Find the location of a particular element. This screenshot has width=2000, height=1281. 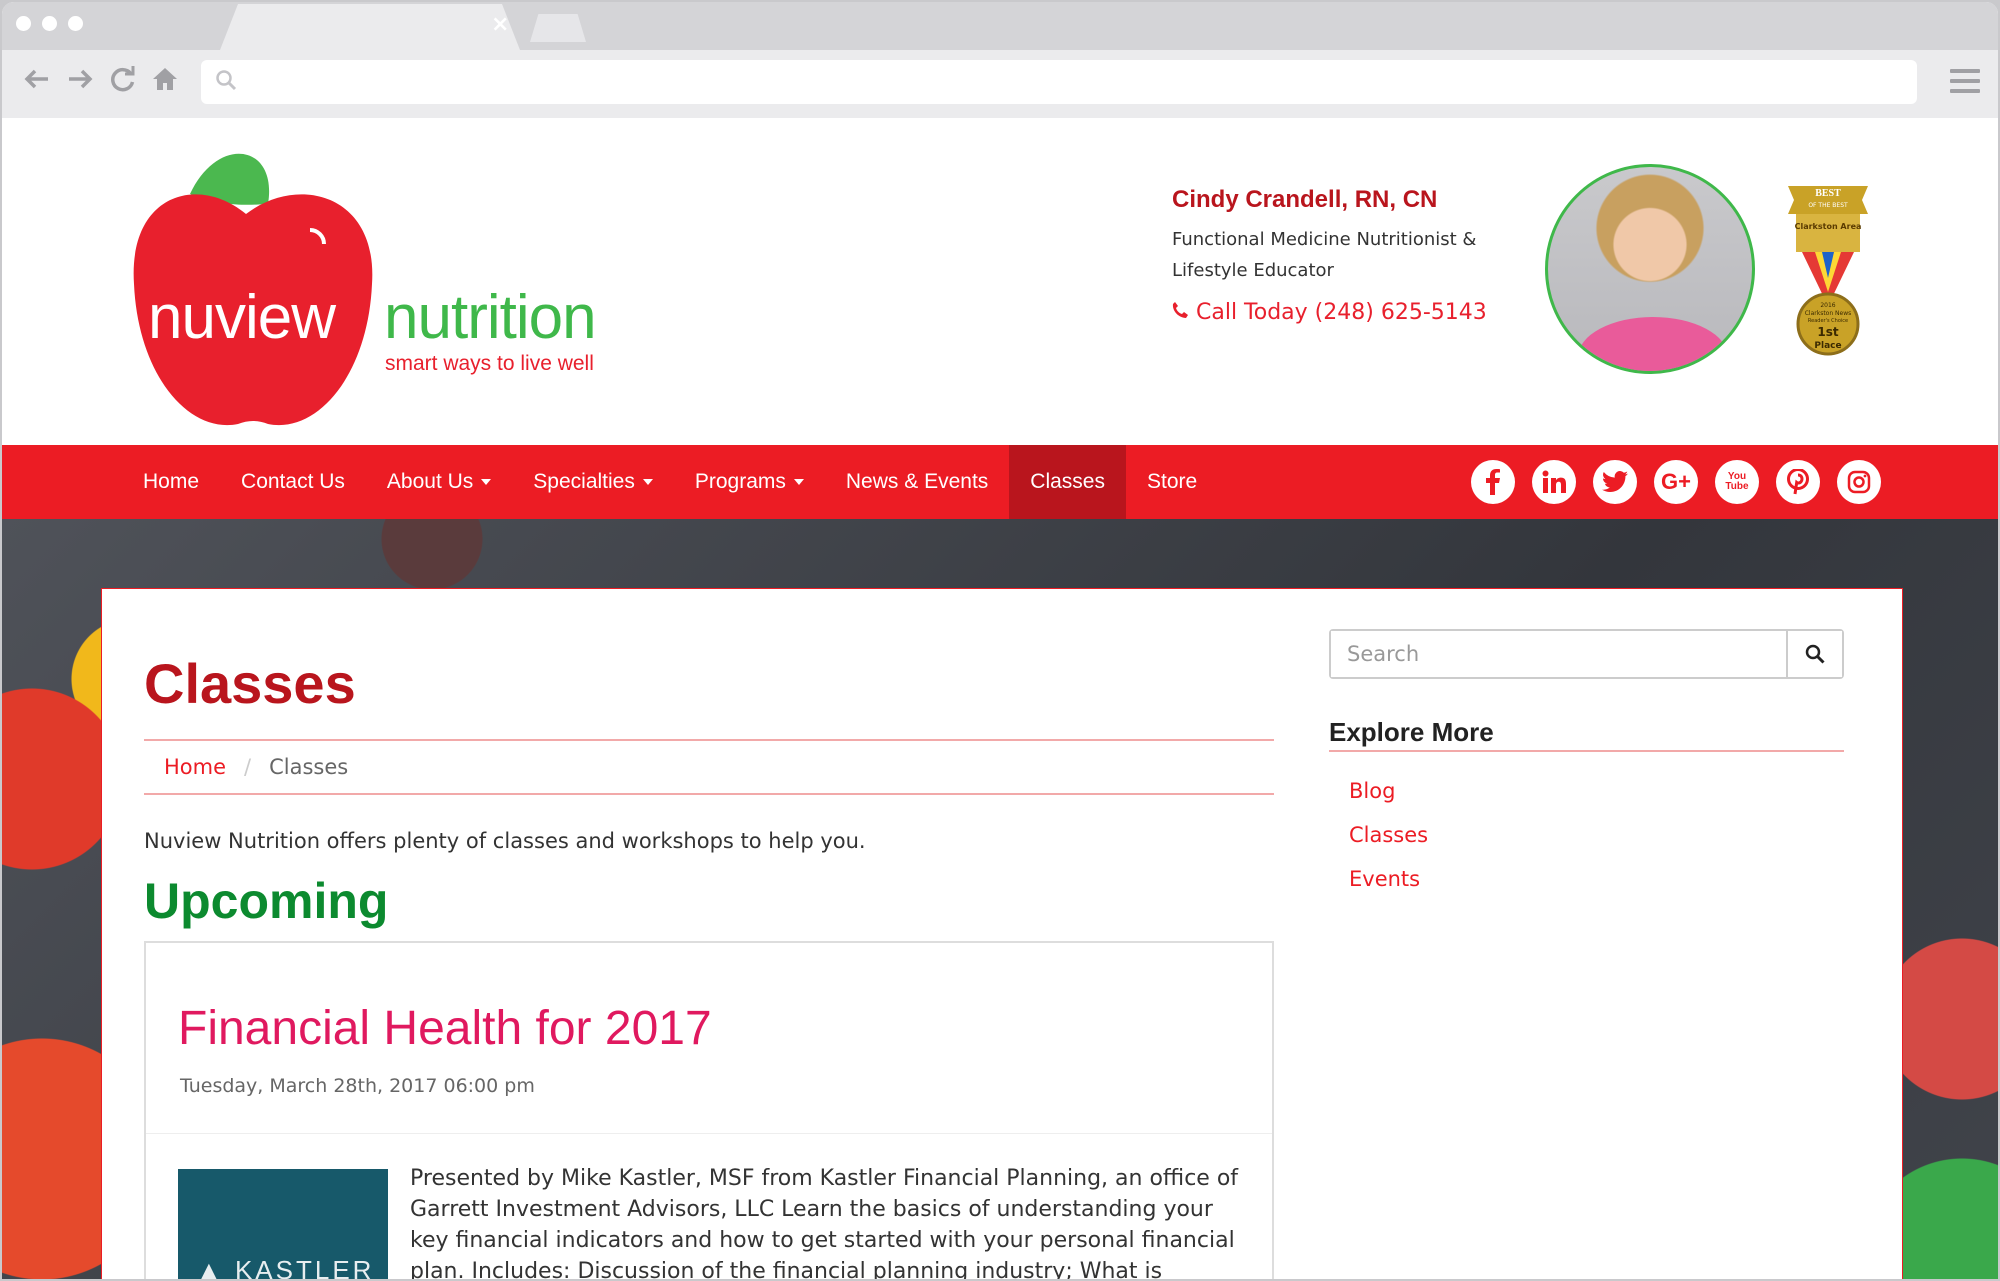

window-minimize-dot is located at coordinates (49, 23).